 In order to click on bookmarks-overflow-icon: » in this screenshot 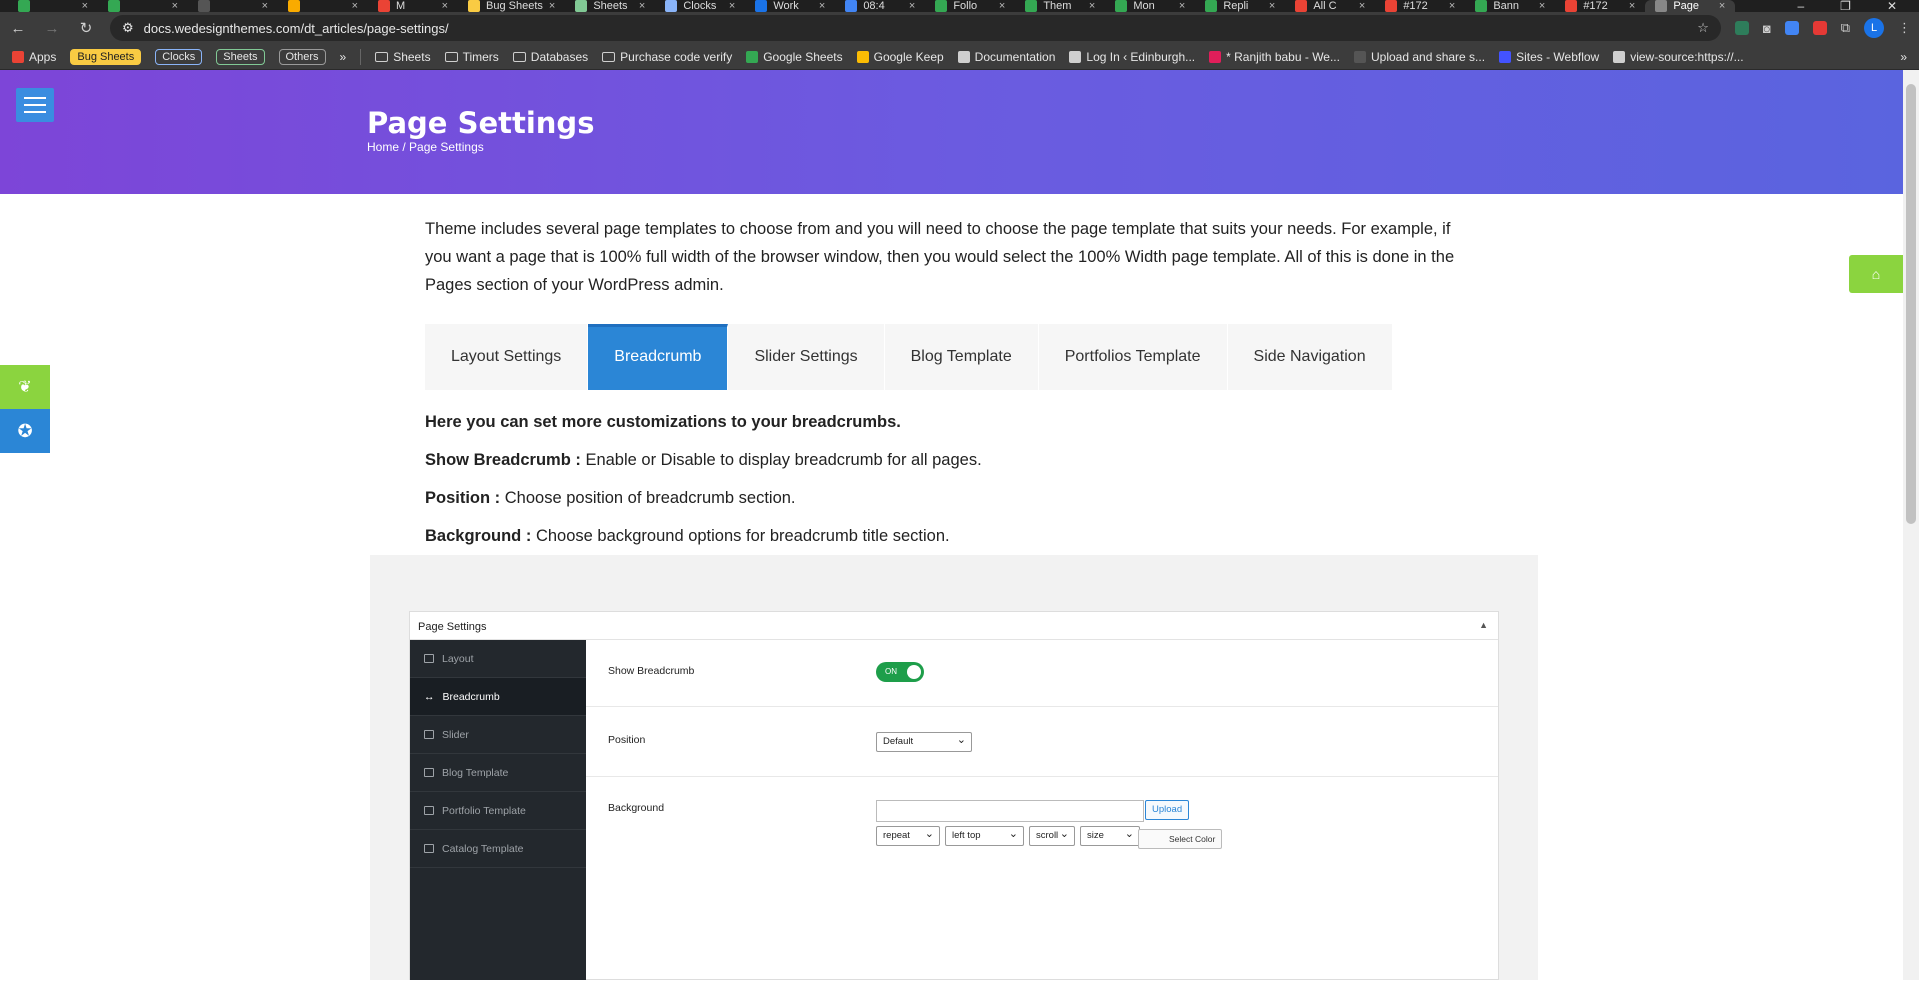, I will do `click(343, 57)`.